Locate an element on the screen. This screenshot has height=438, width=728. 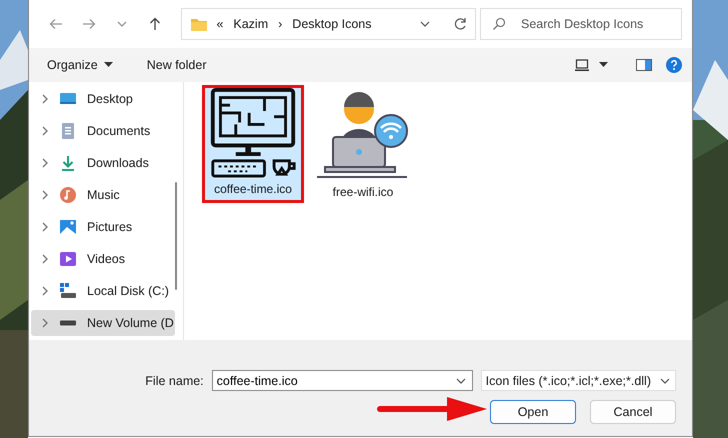
sidebar-item: New Volume (D is located at coordinates (103, 323).